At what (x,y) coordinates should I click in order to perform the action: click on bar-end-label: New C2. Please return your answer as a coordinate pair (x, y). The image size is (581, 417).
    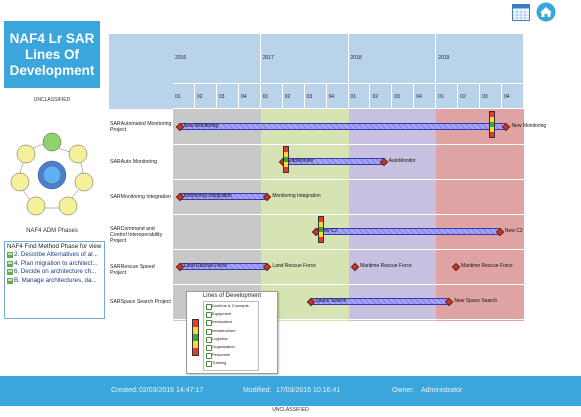
    Looking at the image, I should click on (513, 231).